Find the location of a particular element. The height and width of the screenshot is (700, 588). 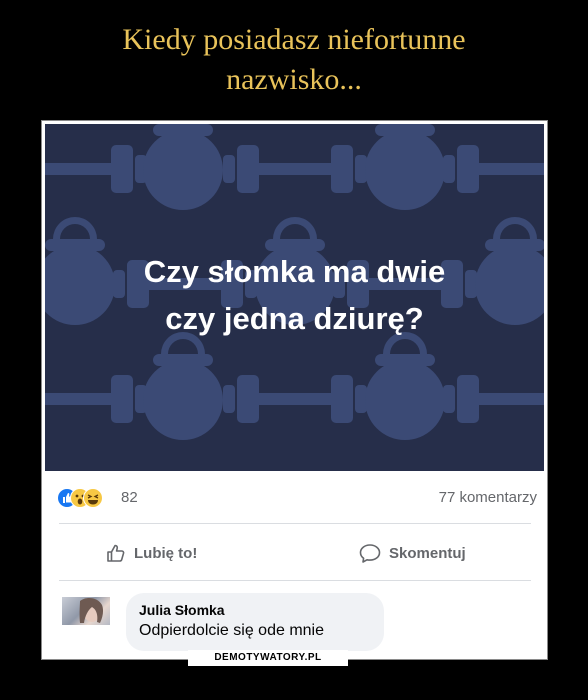

avatar is located at coordinates (86, 611).